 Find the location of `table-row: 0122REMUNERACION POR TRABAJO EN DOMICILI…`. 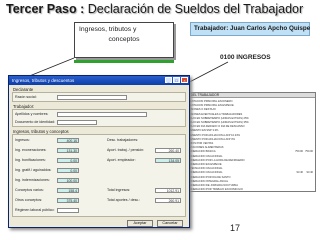

table-row: 0122REMUNERACION POR TRABAJO EN DOMICILI… is located at coordinates (243, 190).